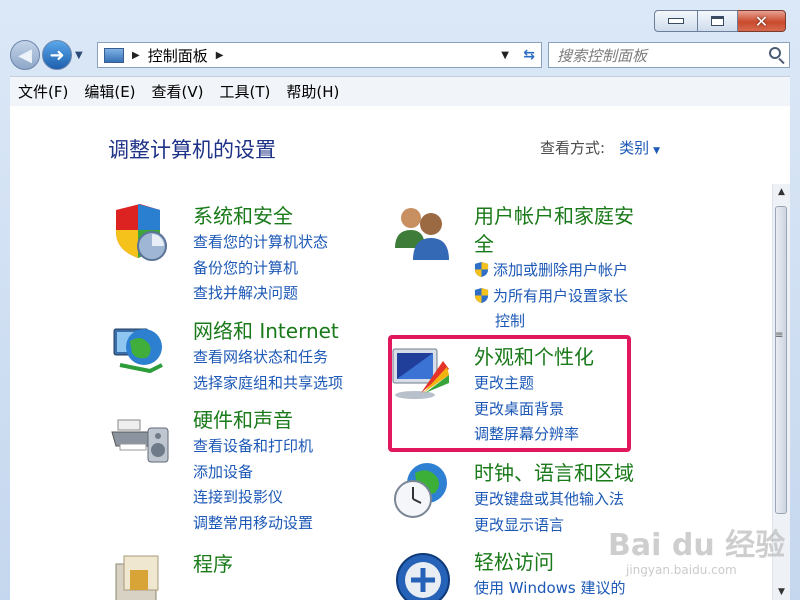  I want to click on link-change-input-methods: 更改键盘或其他输入法, so click(554, 500).